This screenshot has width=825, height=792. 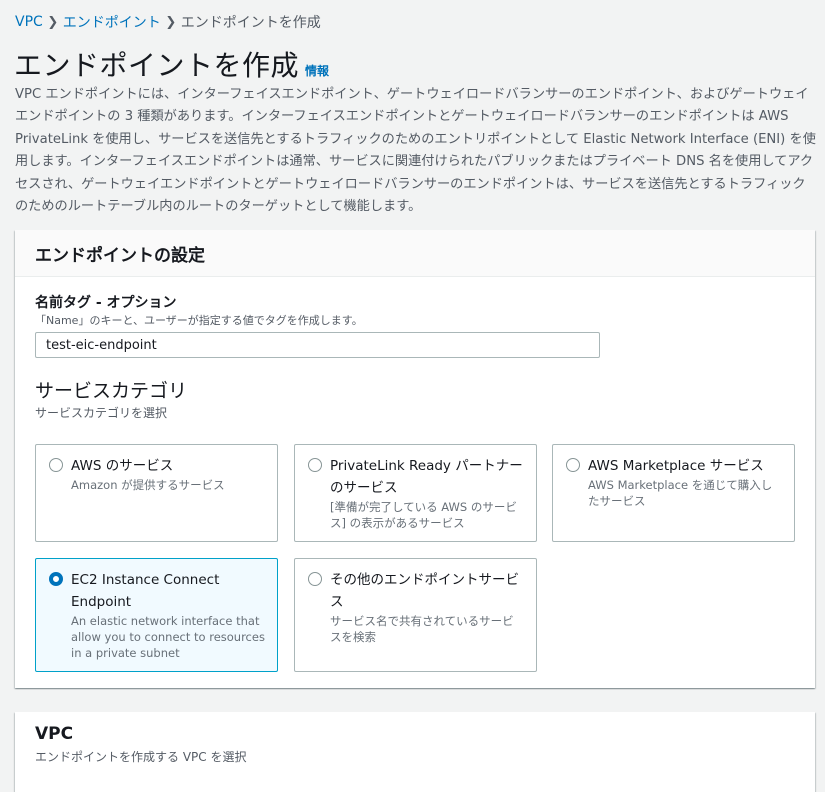 I want to click on panel-header: エンドポイントの設定, so click(x=415, y=253).